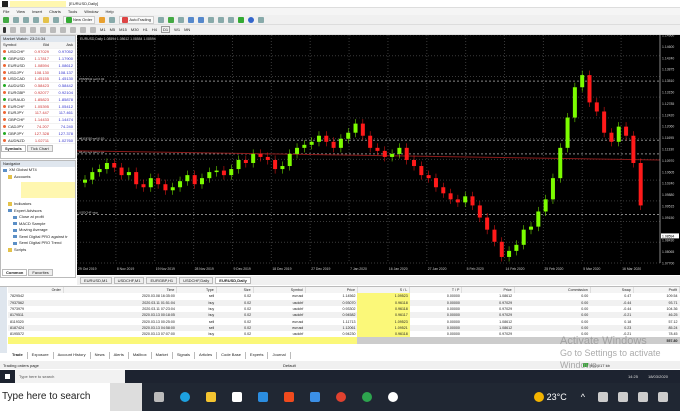 Image resolution: width=680 pixels, height=411 pixels. I want to click on periods-icon, so click(251, 19).